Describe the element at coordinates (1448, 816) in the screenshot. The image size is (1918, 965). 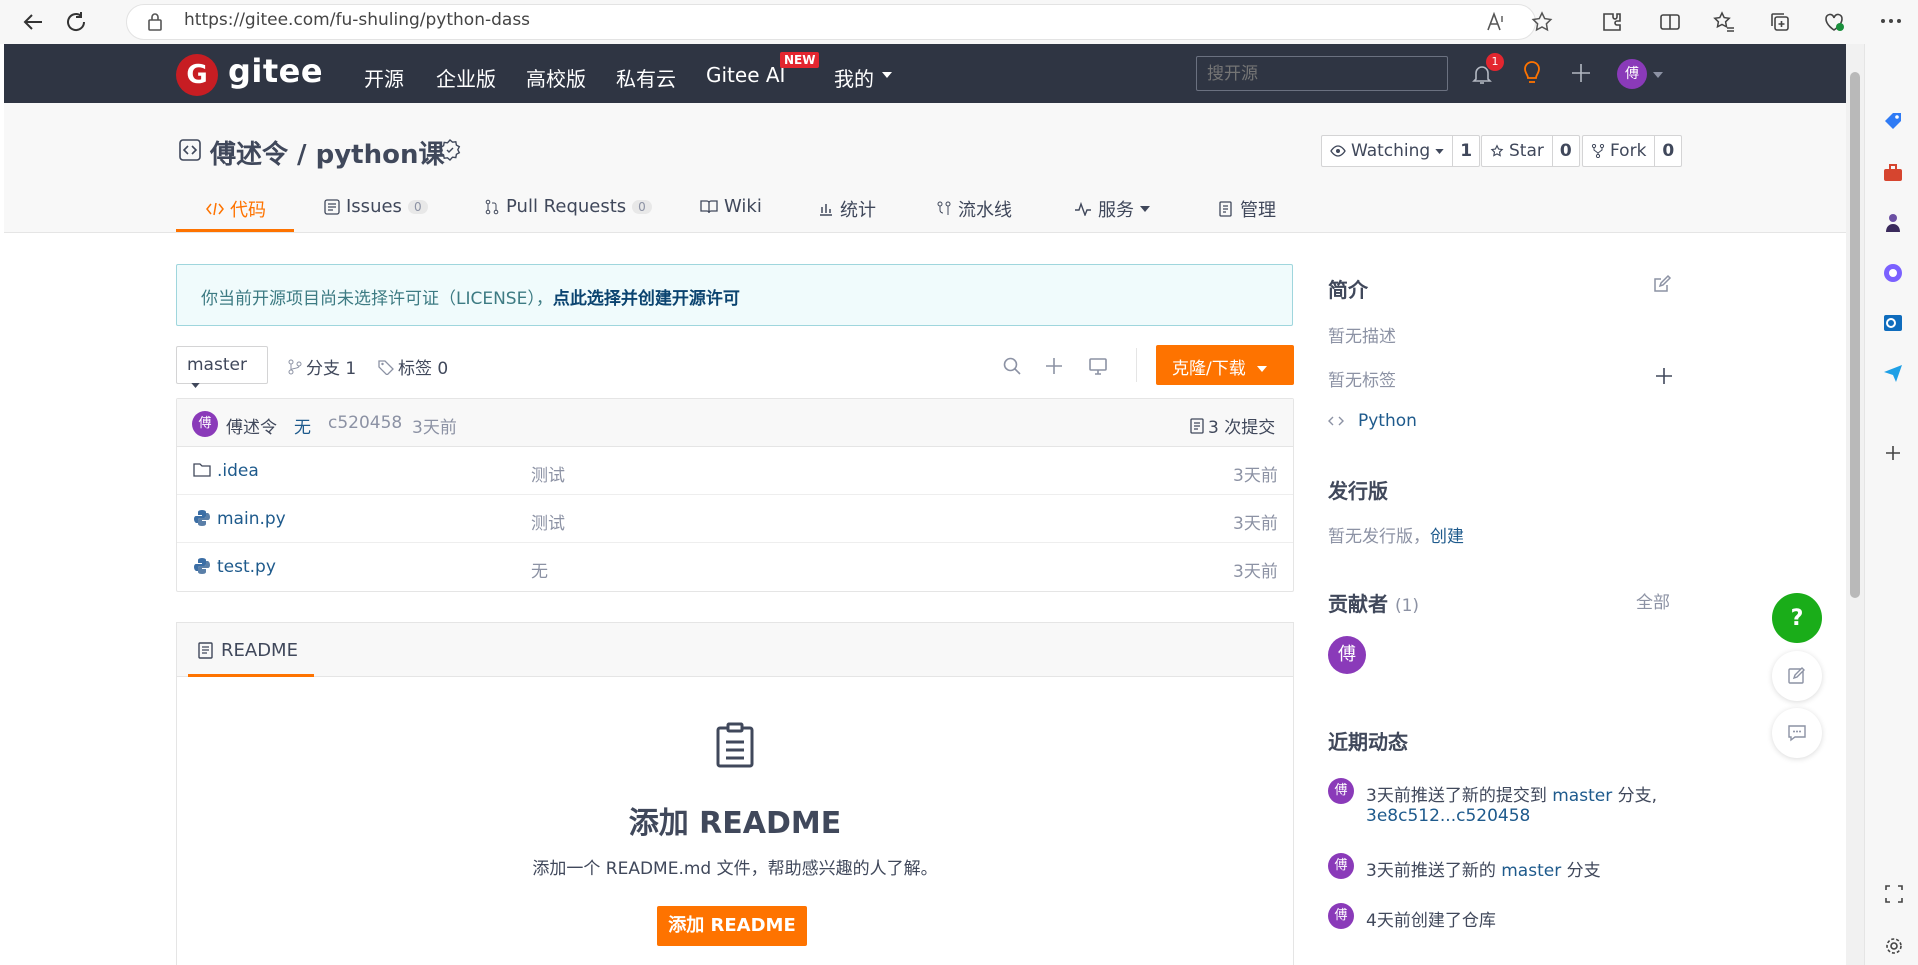
I see `commit-range-link: 3e8c512...c520458` at that location.